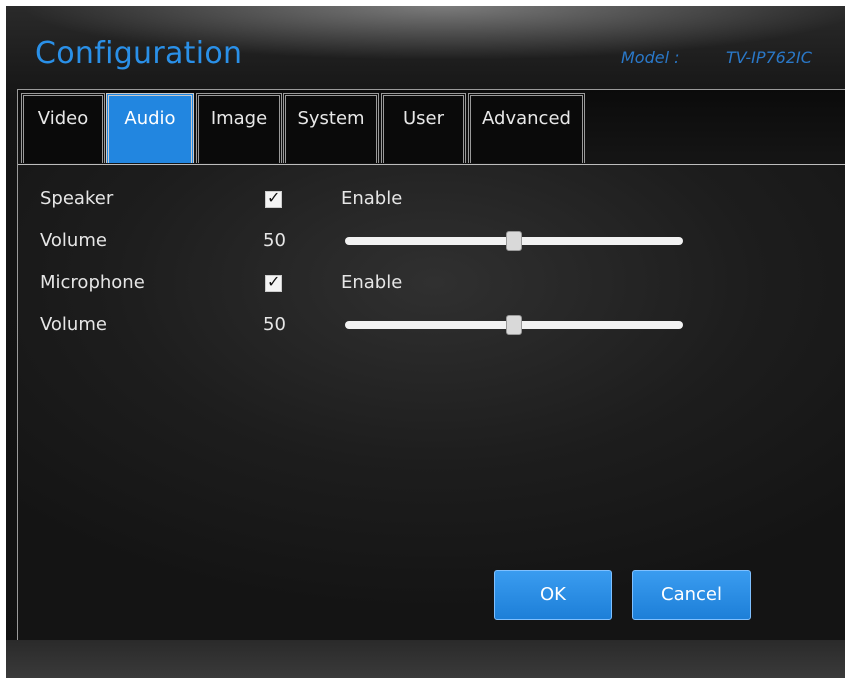  Describe the element at coordinates (150, 128) in the screenshot. I see `tab-audio: Audio` at that location.